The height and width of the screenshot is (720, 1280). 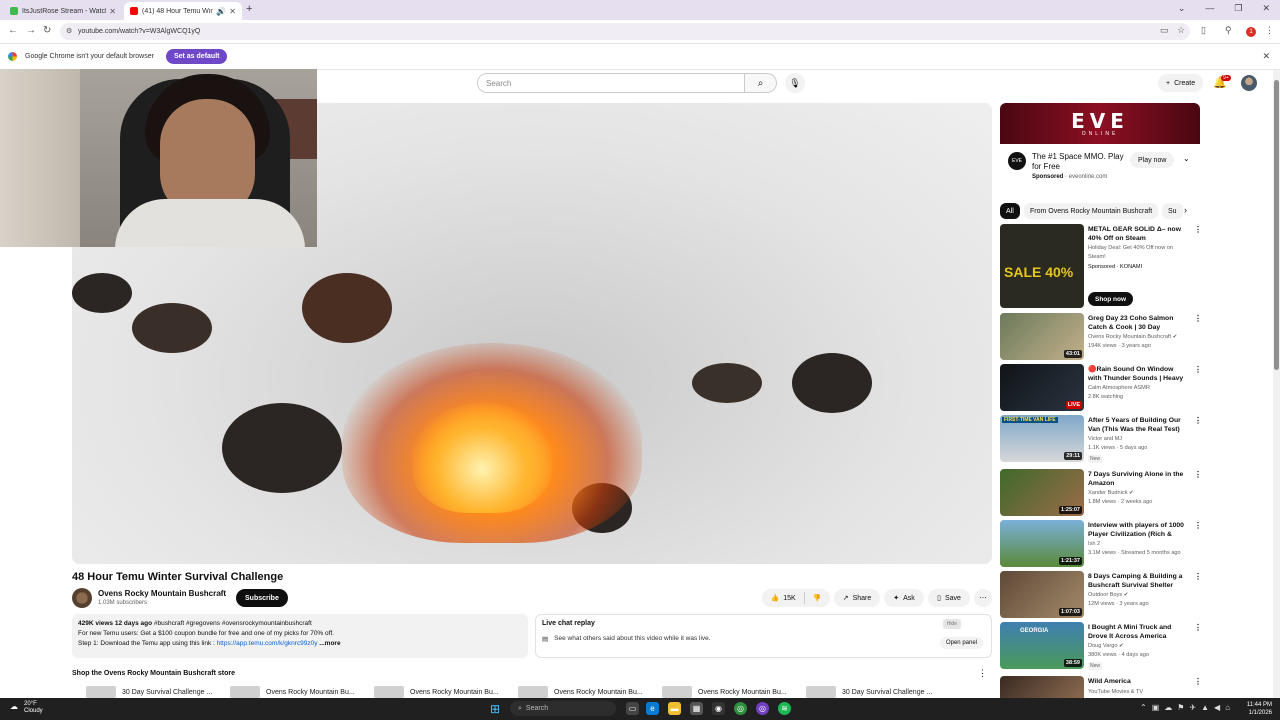 I want to click on menu-dots-icon: ⋮, so click(x=1269, y=30).